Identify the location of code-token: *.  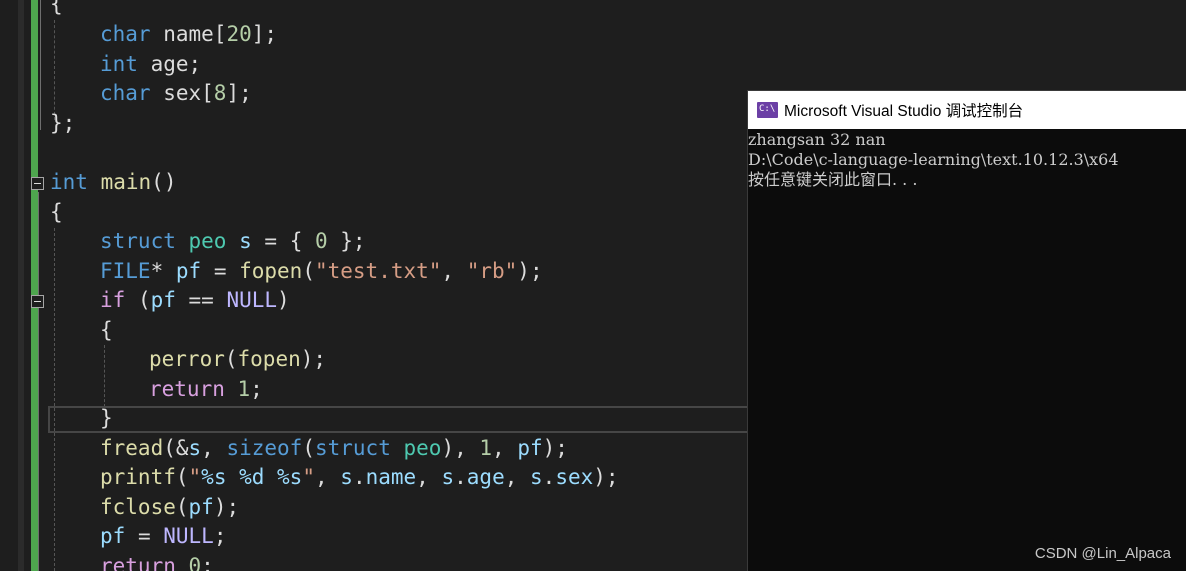
(163, 271).